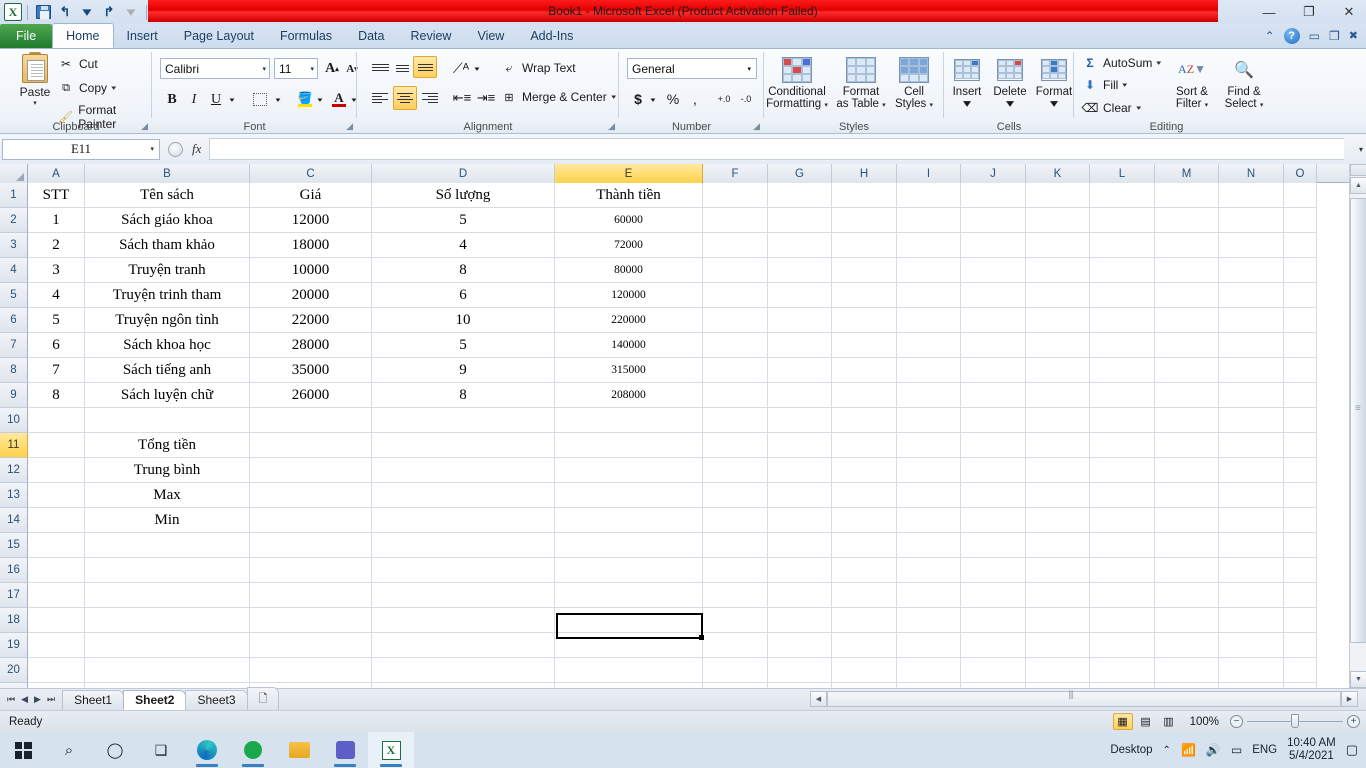  What do you see at coordinates (463, 620) in the screenshot?
I see `cell-D18` at bounding box center [463, 620].